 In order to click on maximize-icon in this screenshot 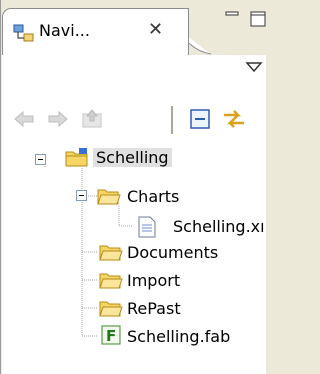, I will do `click(258, 19)`.